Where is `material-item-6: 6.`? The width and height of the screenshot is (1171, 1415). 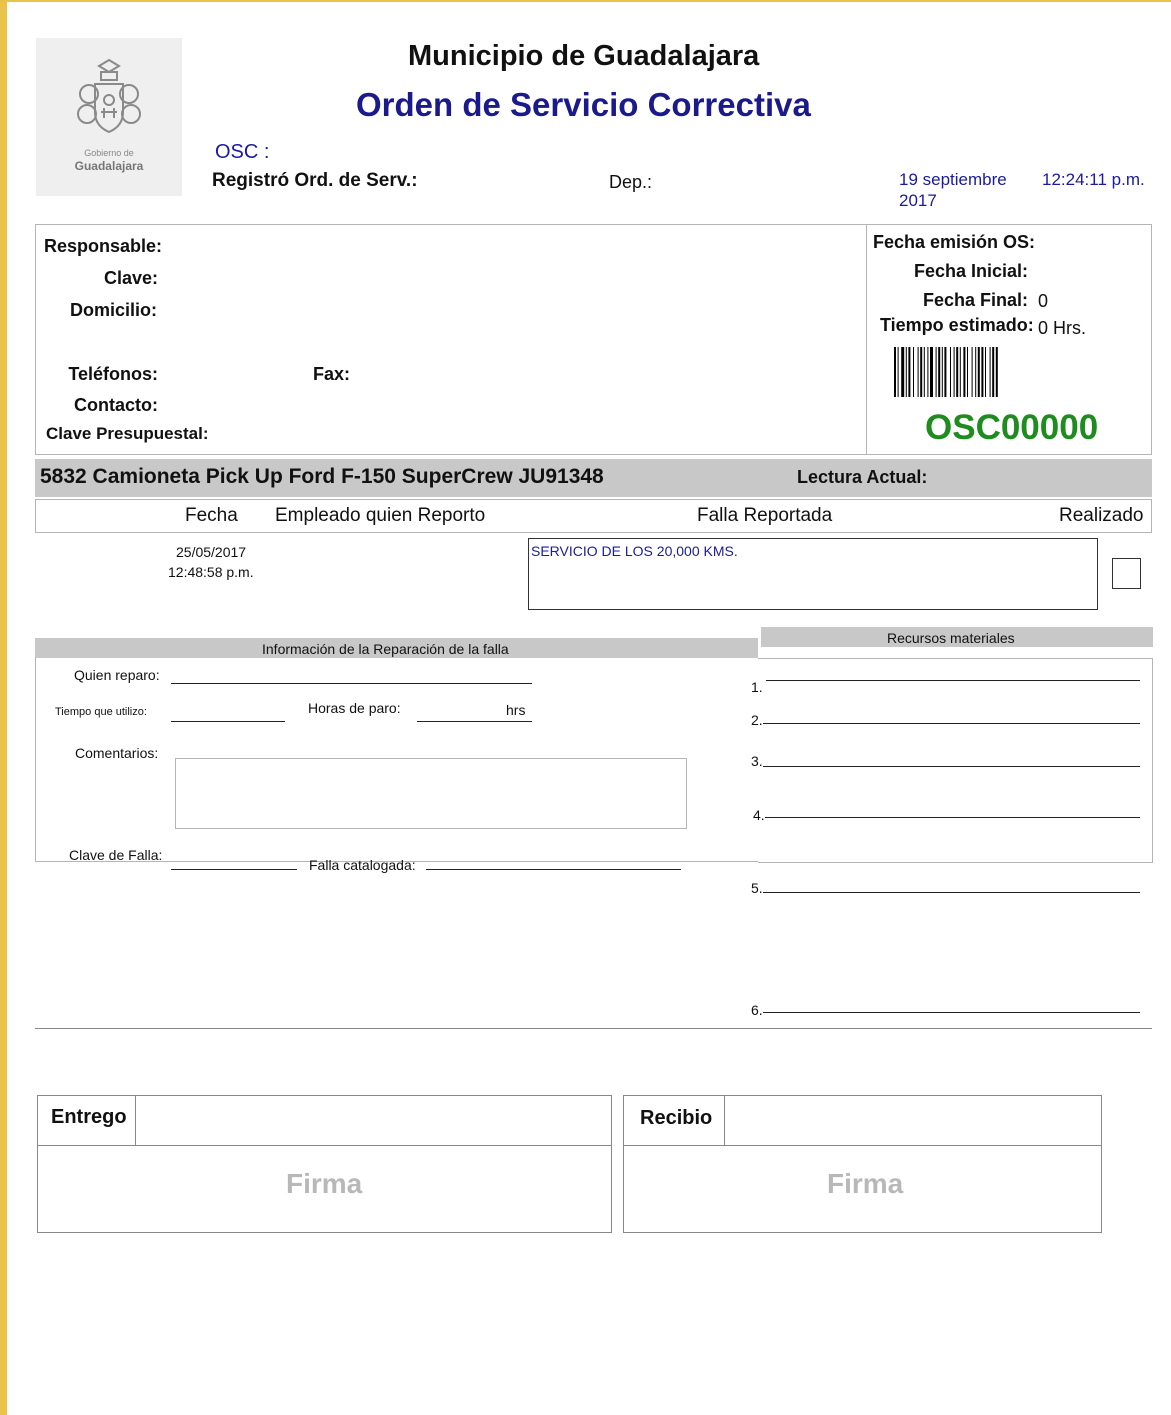 material-item-6: 6. is located at coordinates (757, 1010).